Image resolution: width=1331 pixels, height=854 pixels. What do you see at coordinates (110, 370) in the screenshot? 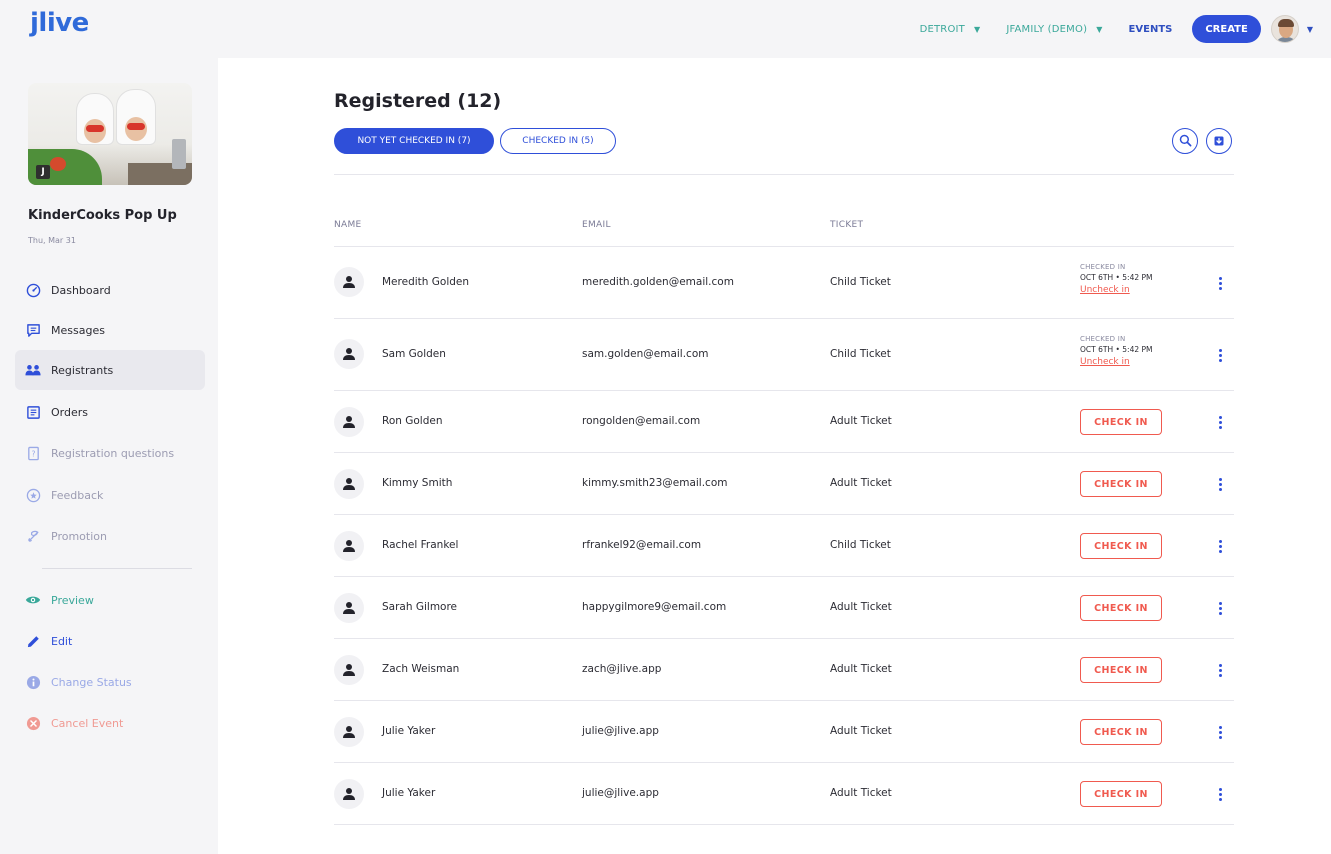
I see `sidebar-item-registrants: Registrants` at bounding box center [110, 370].